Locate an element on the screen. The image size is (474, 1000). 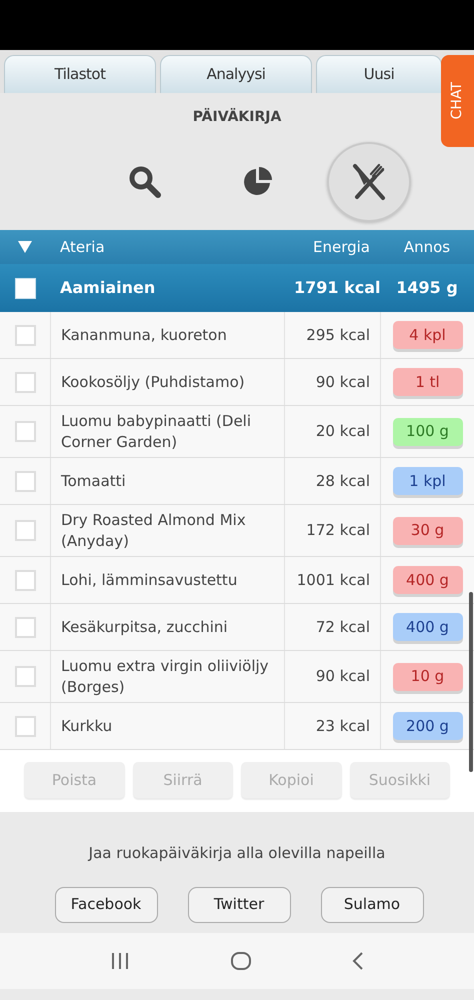
chat-tab: CHAT is located at coordinates (457, 101).